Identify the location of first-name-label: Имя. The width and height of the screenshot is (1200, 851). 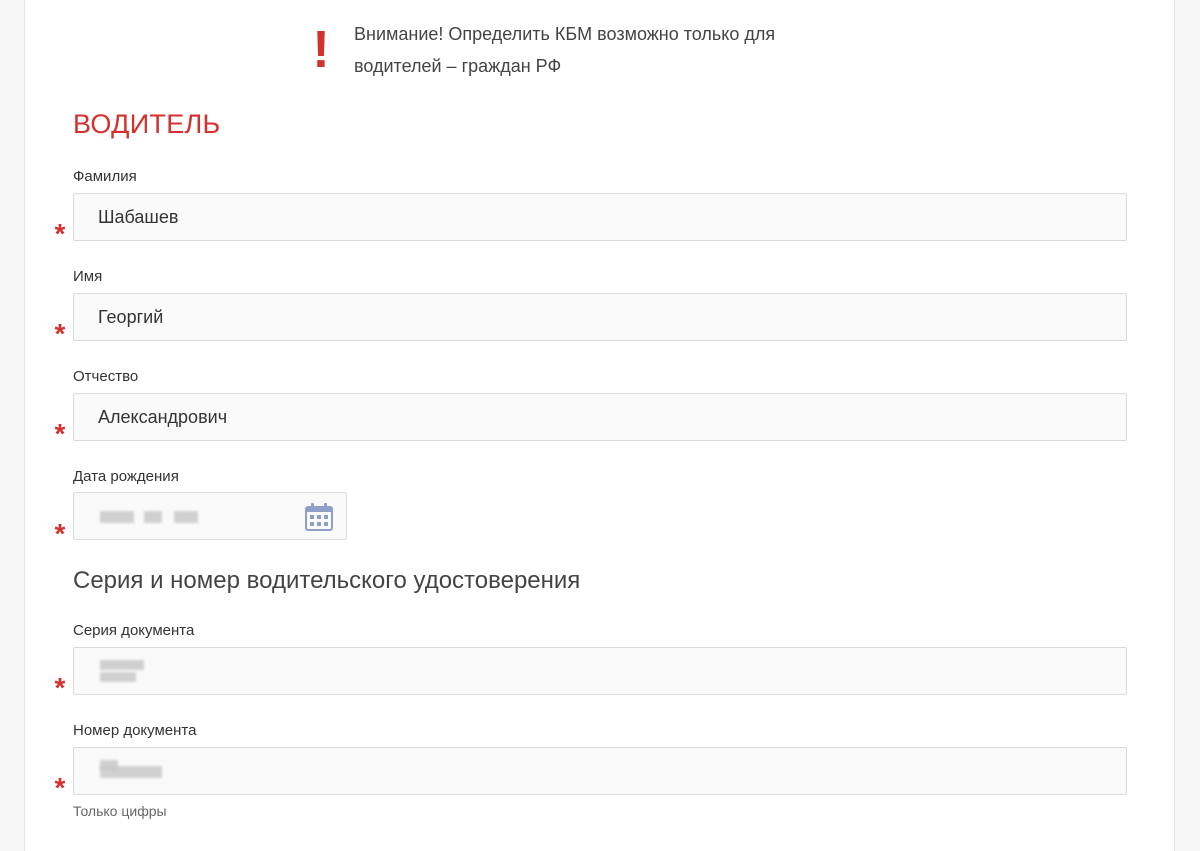
(88, 276).